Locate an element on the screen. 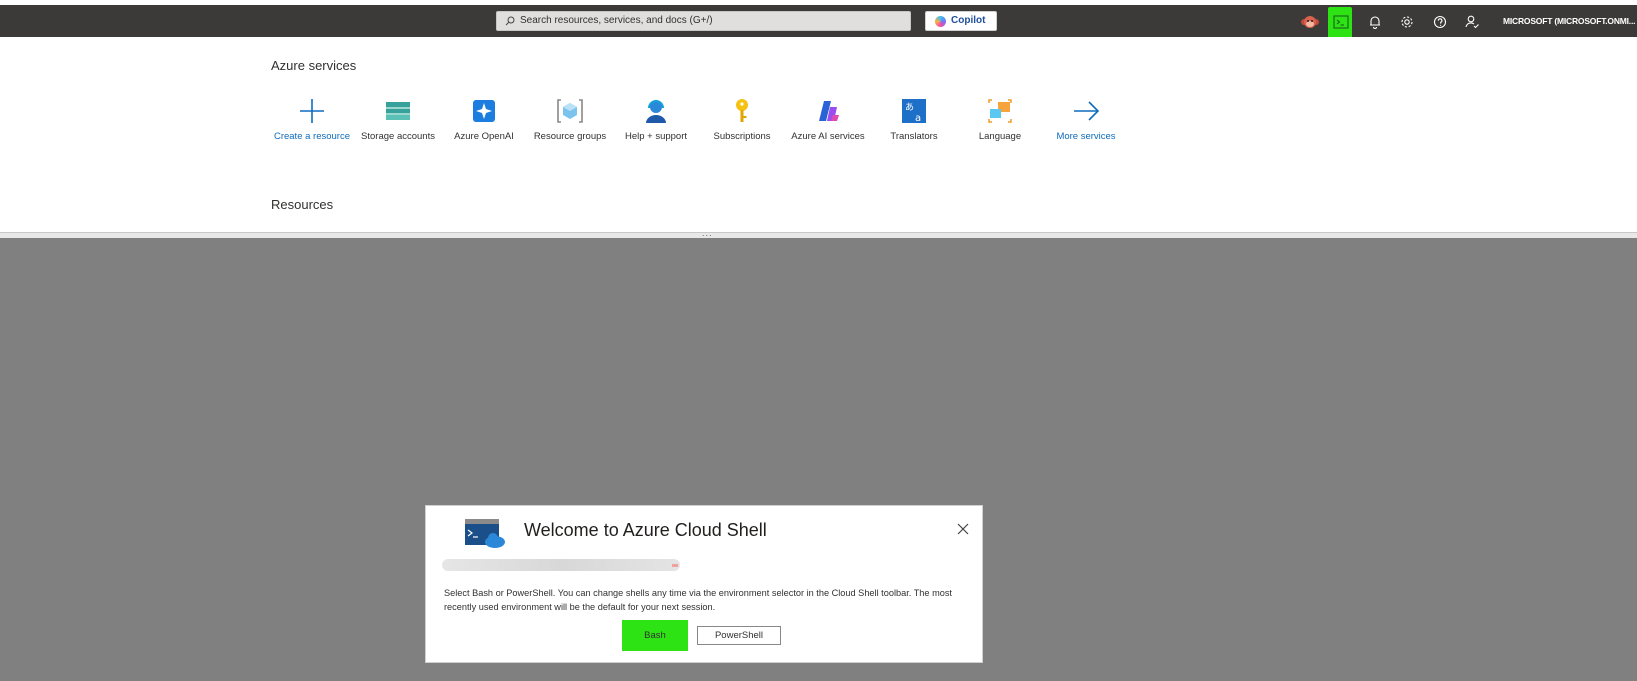  service-azure-openai: Azure OpenAI is located at coordinates (484, 120).